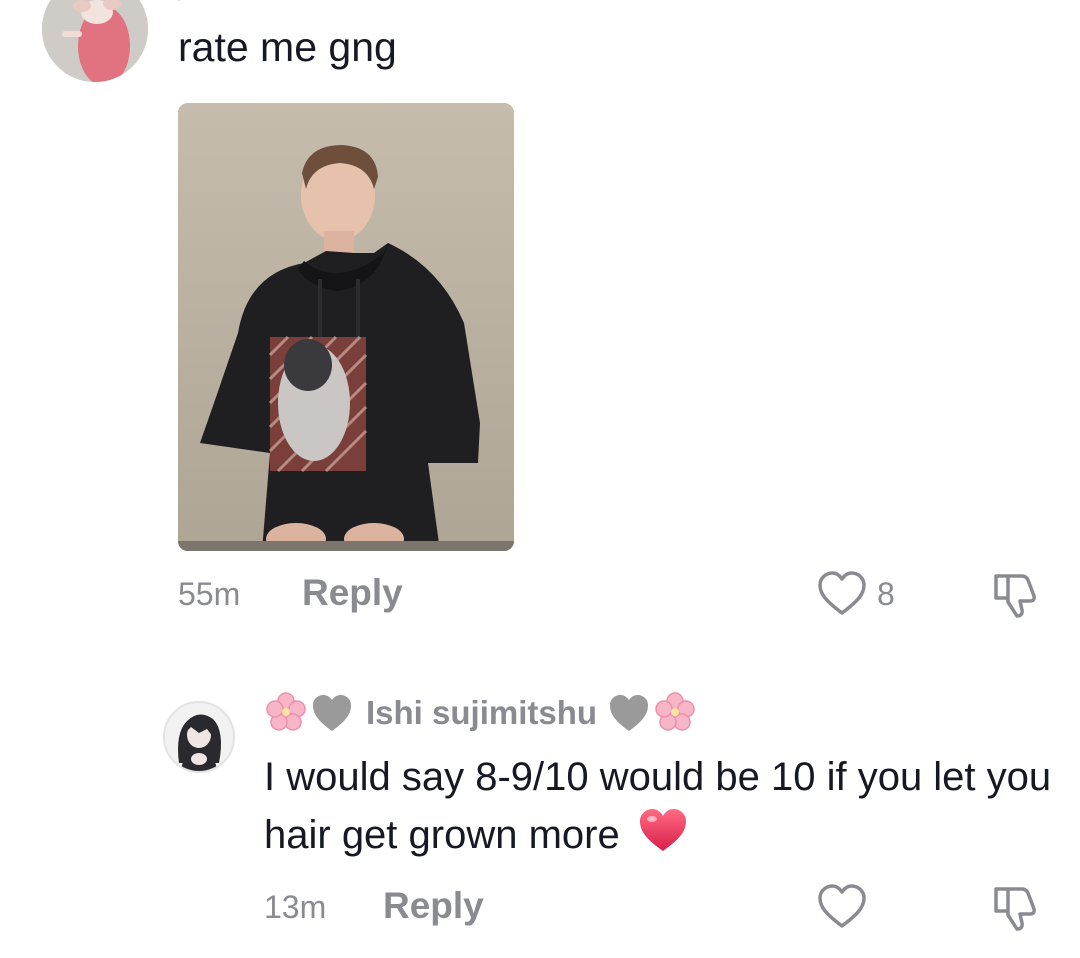  I want to click on reply-actions: 13m Reply, so click(540, 907).